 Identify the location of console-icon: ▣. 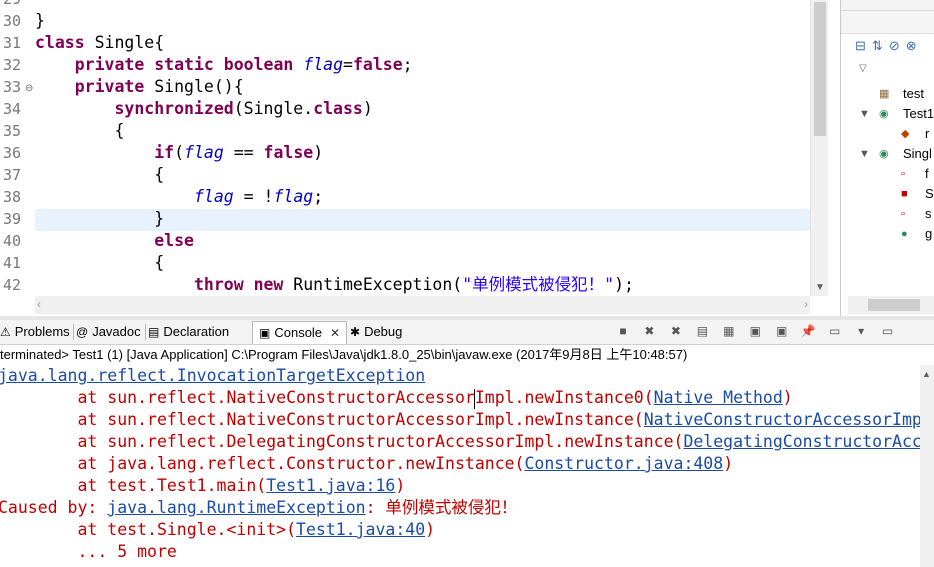
(265, 333).